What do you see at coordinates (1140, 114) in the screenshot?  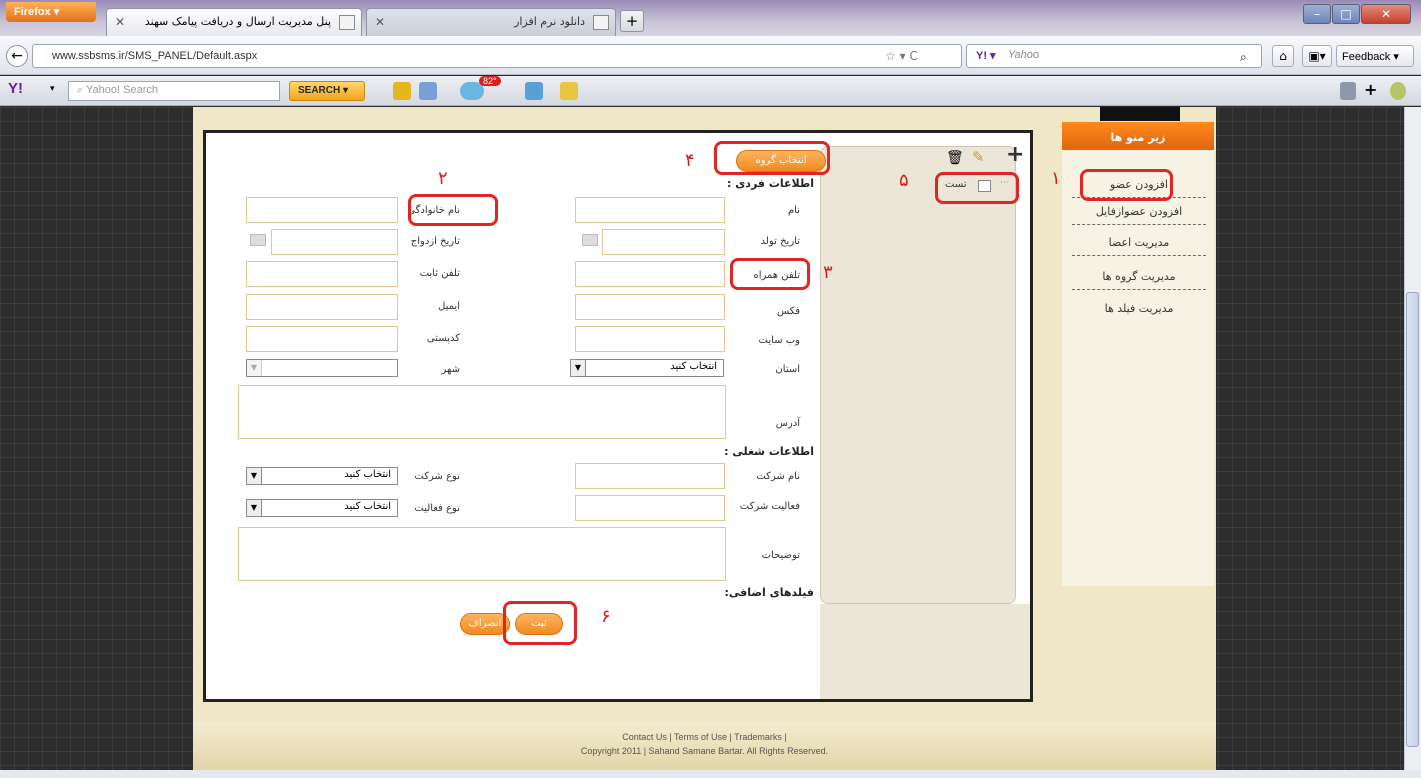 I see `site-logo` at bounding box center [1140, 114].